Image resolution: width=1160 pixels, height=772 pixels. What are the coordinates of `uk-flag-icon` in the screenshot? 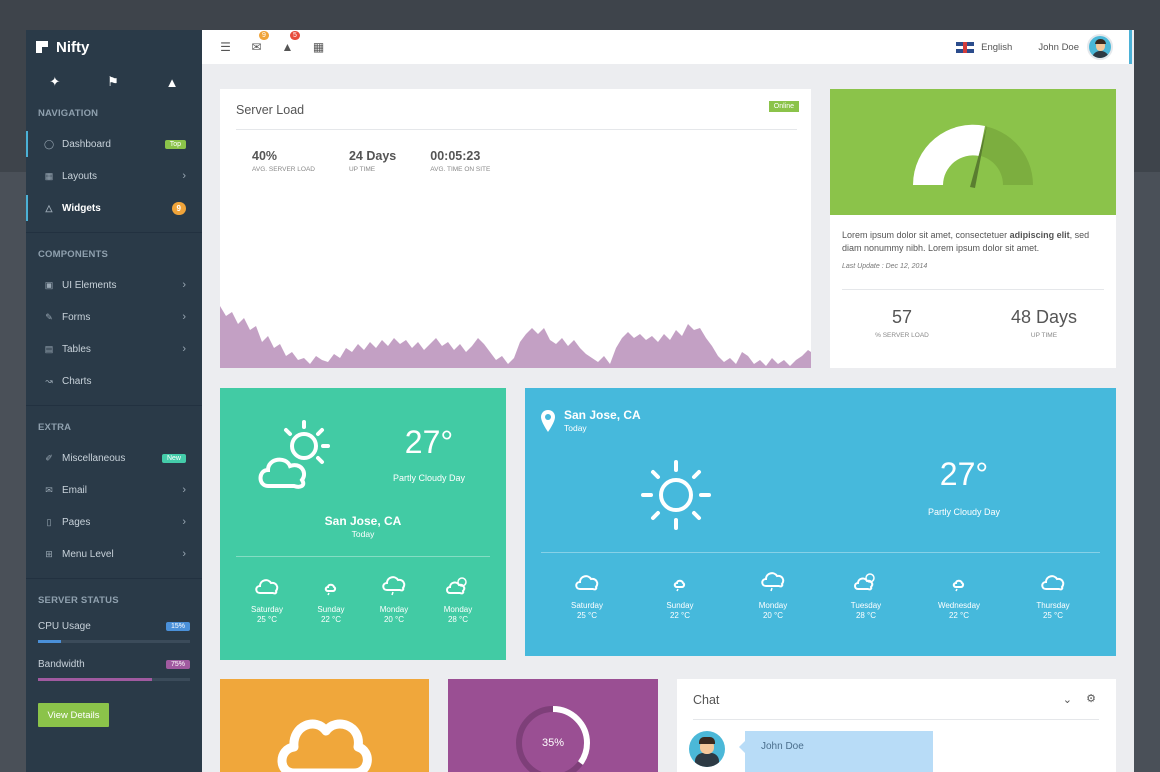 It's located at (965, 47).